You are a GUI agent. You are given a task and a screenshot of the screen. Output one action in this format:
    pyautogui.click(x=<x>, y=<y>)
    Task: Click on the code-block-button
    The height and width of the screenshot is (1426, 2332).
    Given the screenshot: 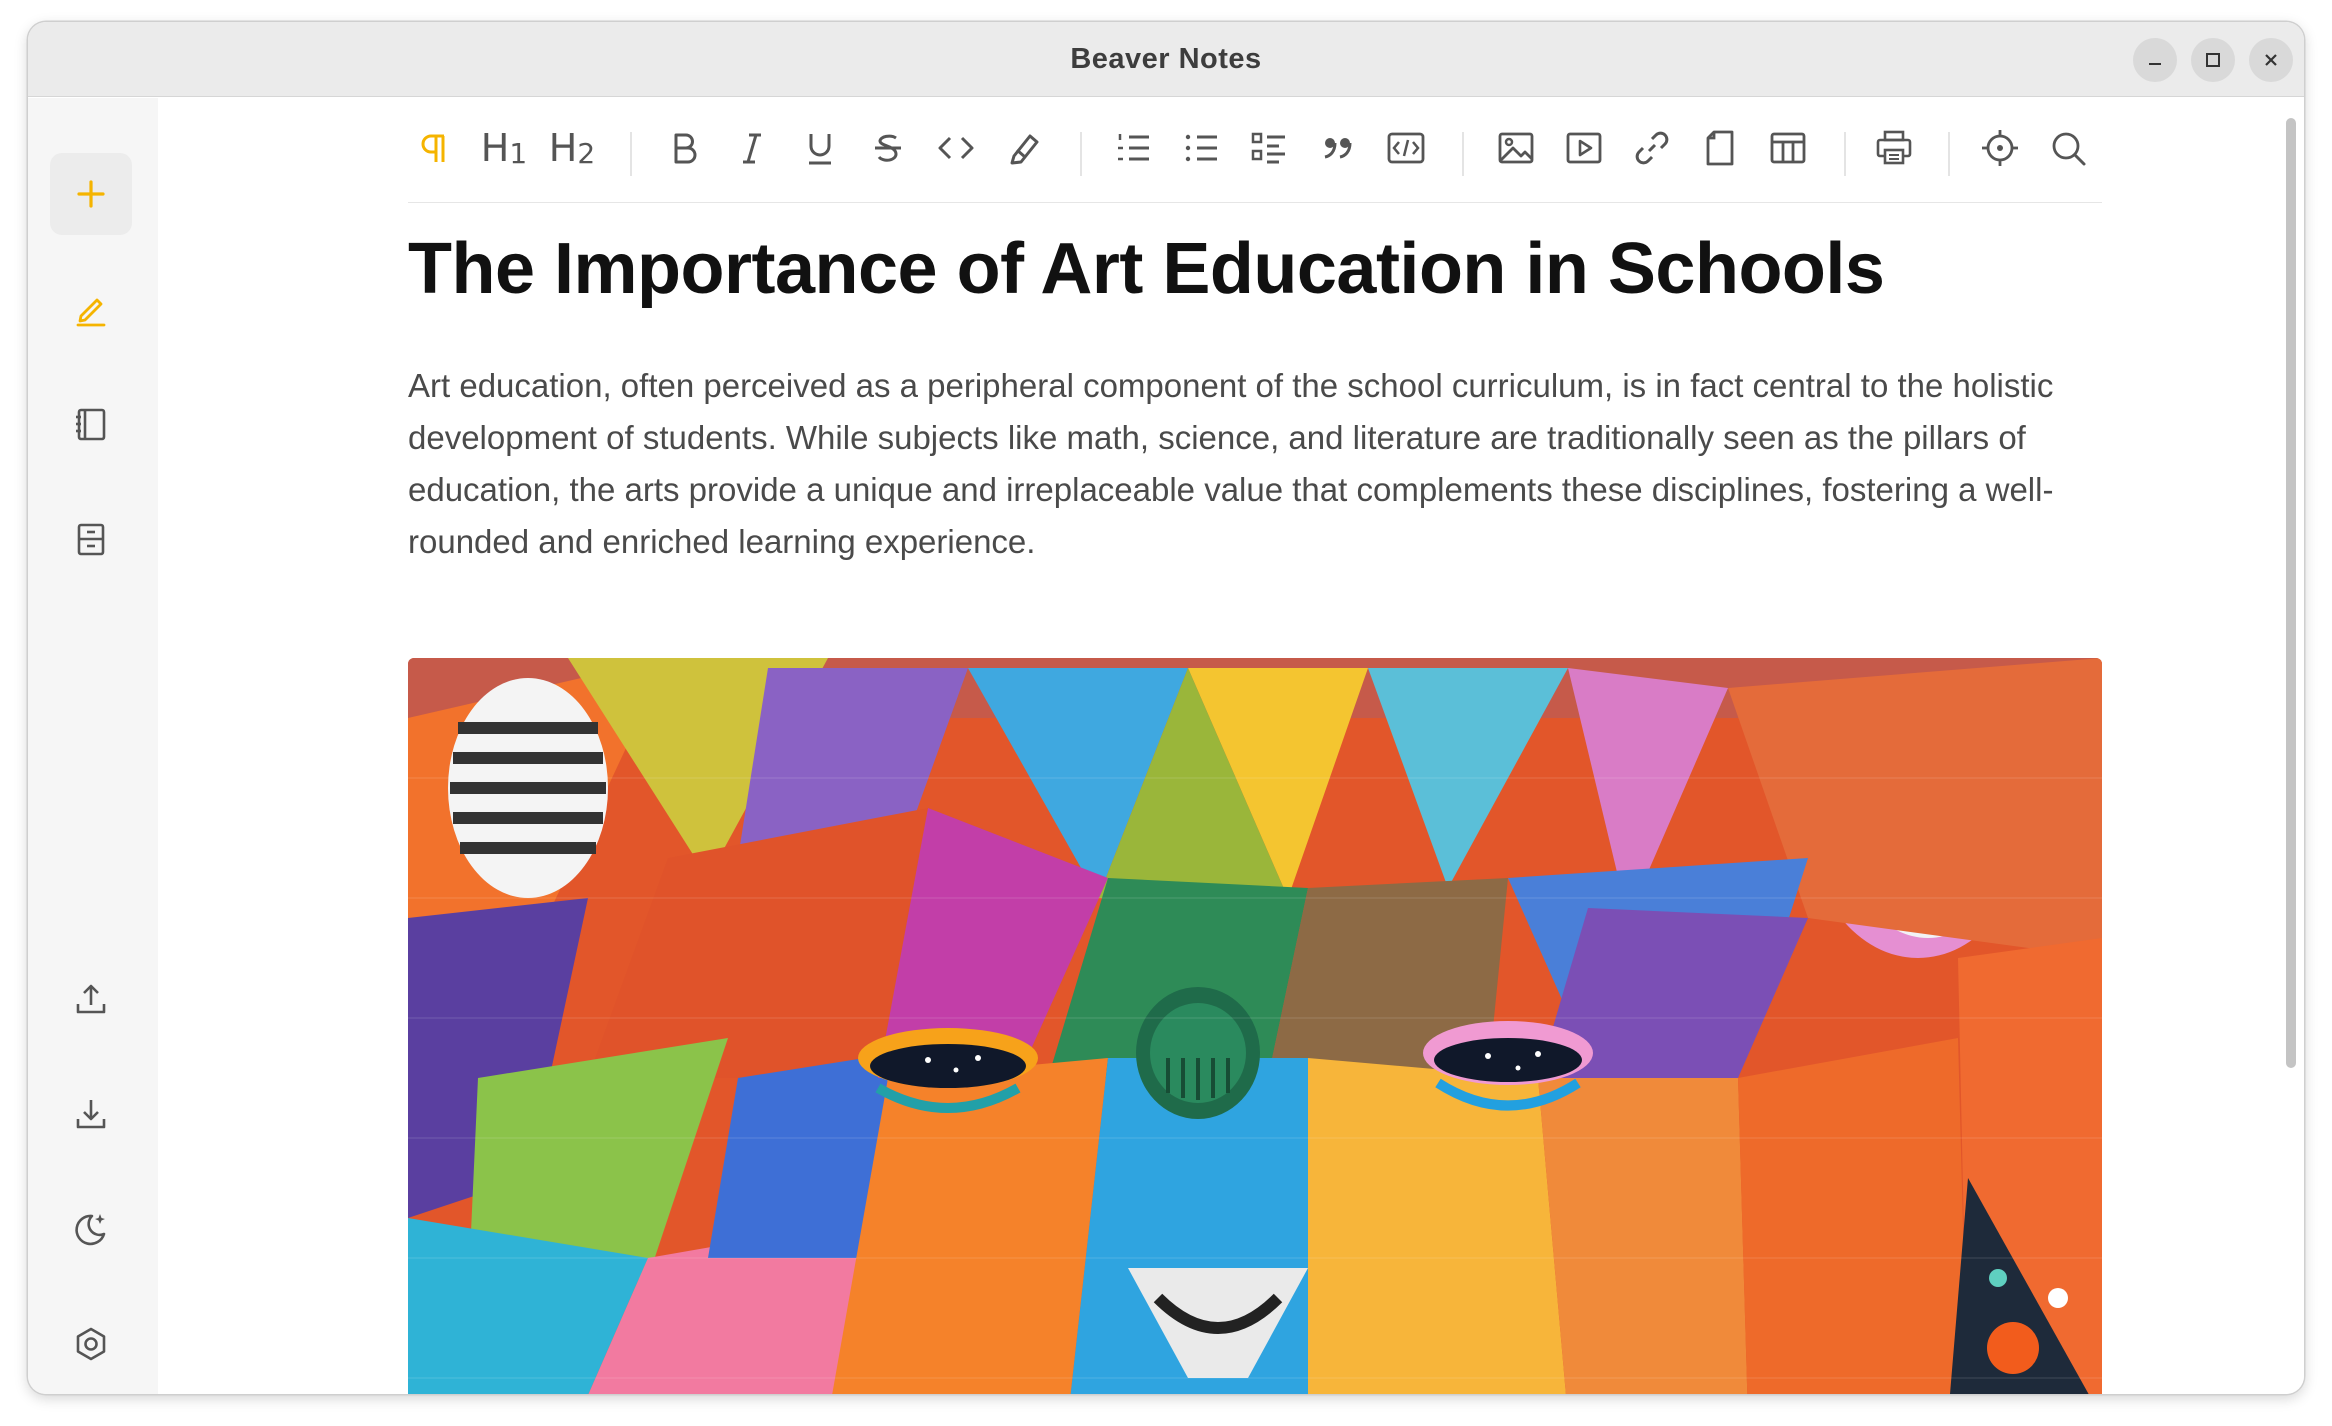 What is the action you would take?
    pyautogui.click(x=1406, y=148)
    